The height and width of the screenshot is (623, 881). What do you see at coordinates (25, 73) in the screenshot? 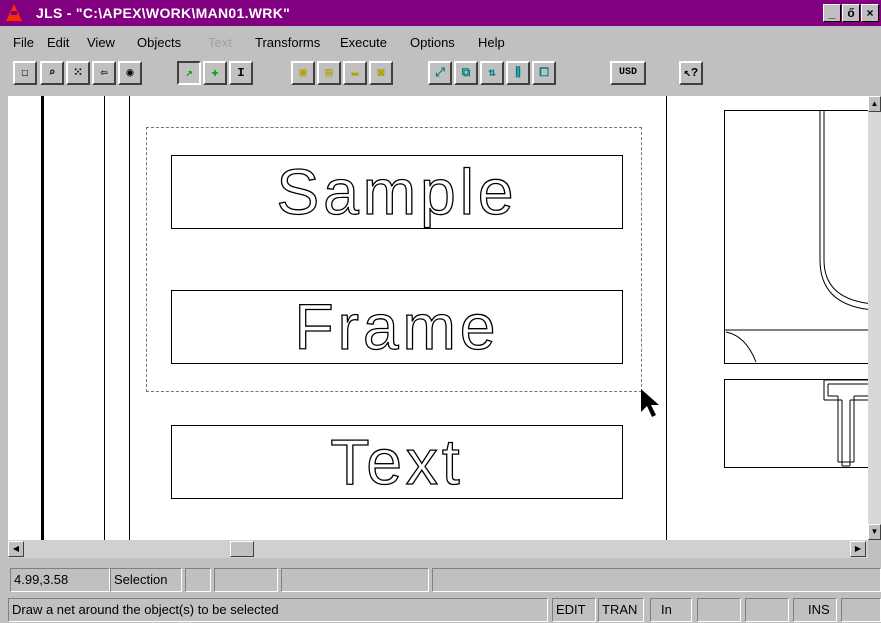
I see `new-icon: ☐` at bounding box center [25, 73].